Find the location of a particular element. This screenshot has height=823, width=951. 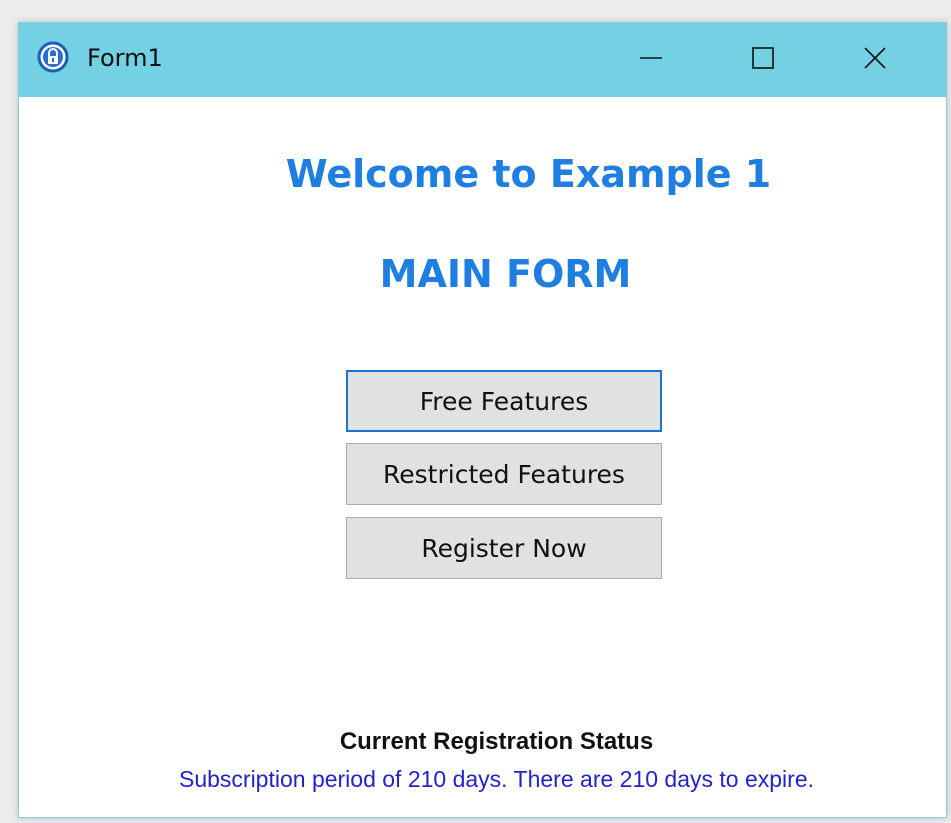

maximize-button is located at coordinates (763, 60).